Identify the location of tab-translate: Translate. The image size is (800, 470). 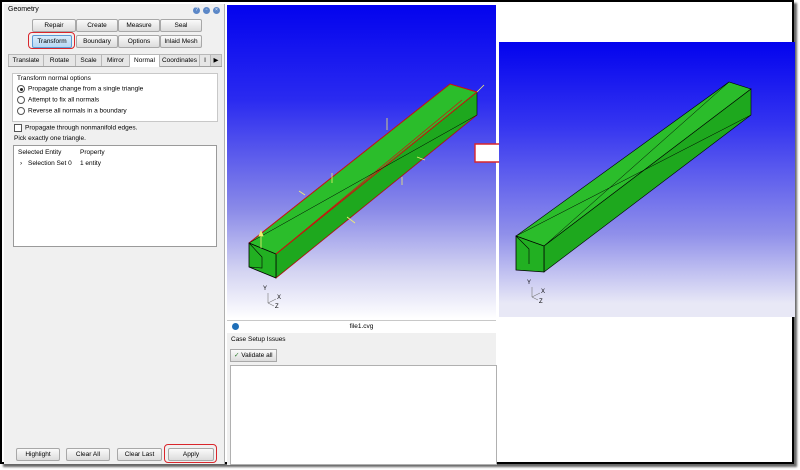
(26, 60).